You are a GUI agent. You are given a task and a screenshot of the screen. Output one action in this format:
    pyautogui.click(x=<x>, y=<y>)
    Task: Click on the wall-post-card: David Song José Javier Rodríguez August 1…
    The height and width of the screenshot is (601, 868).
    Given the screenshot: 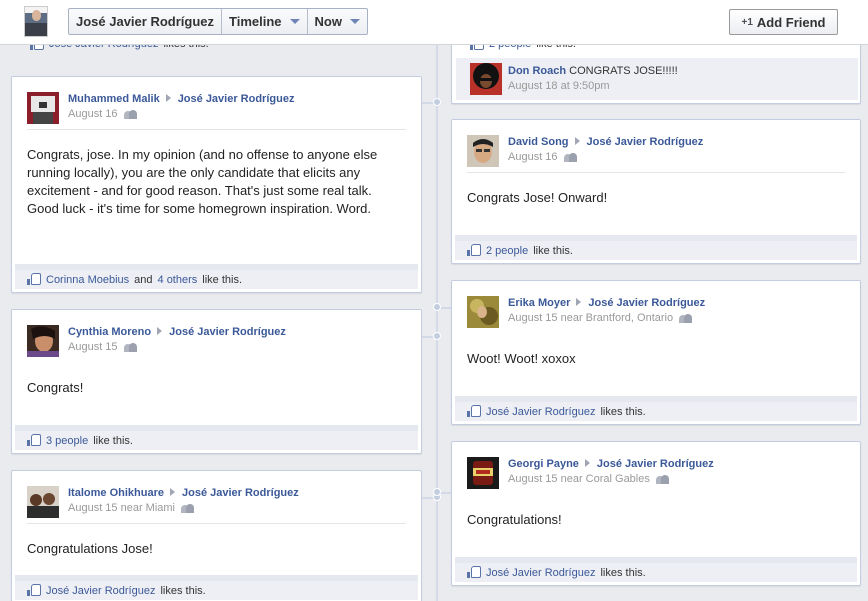 What is the action you would take?
    pyautogui.click(x=656, y=191)
    